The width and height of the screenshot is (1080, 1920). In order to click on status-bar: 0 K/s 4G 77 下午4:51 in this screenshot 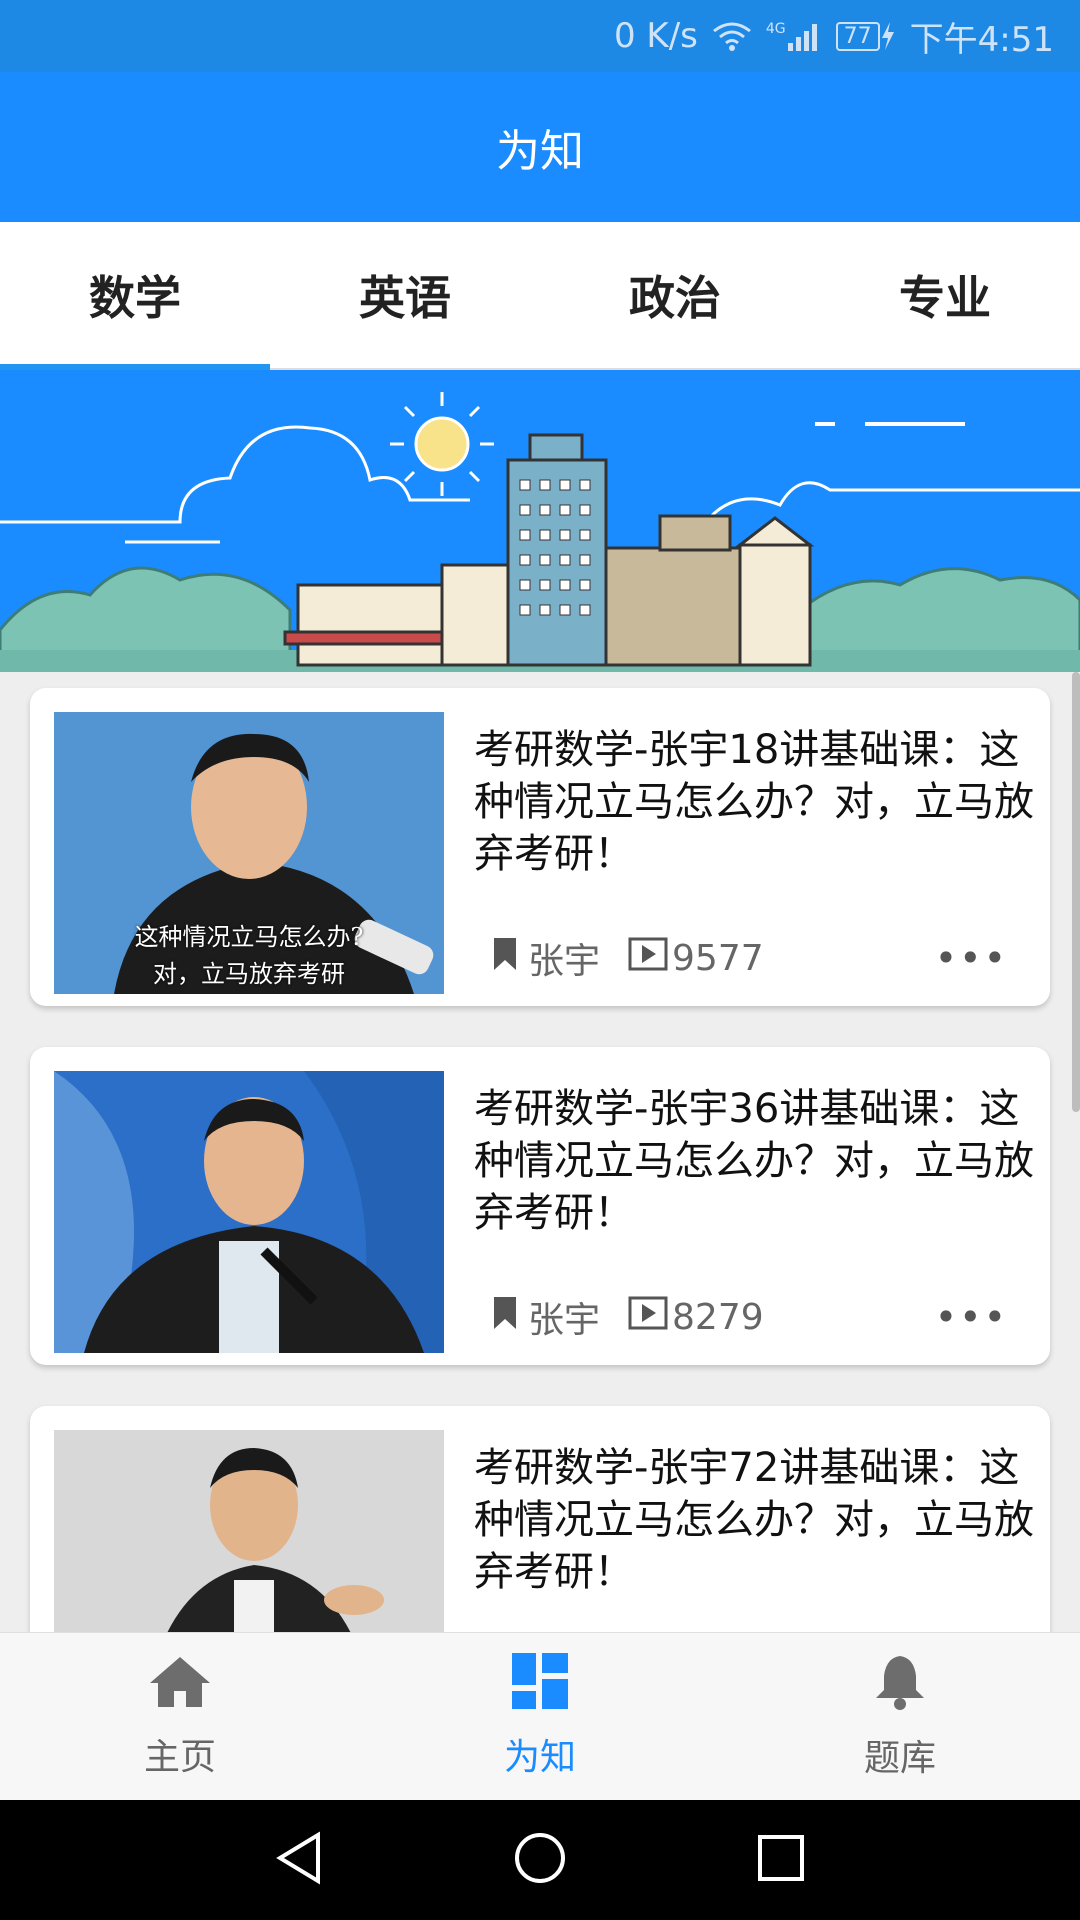, I will do `click(540, 36)`.